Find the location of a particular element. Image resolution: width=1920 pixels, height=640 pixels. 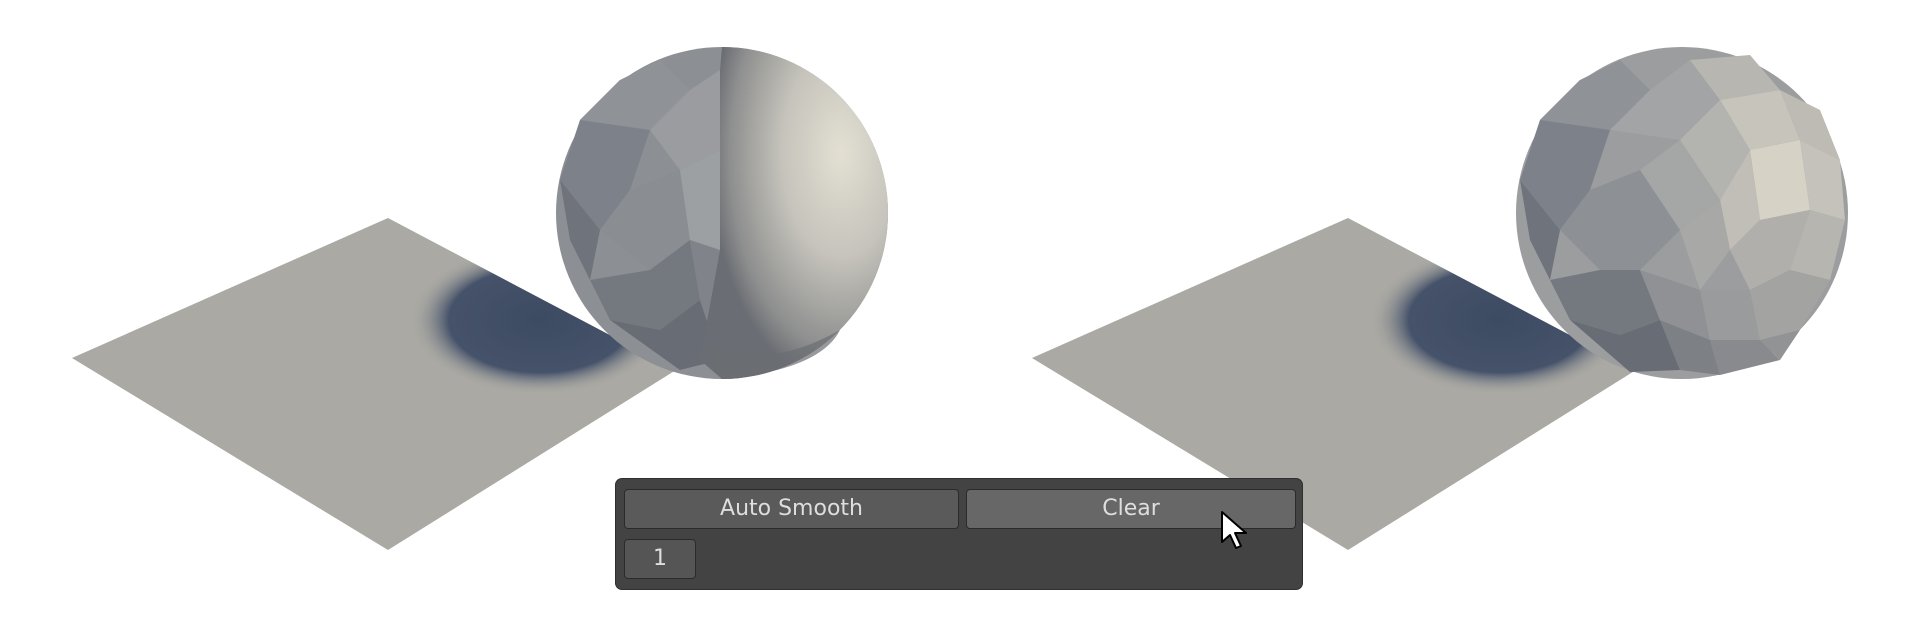

smoothing-toolbar: Auto Smooth Clear 1 is located at coordinates (959, 534).